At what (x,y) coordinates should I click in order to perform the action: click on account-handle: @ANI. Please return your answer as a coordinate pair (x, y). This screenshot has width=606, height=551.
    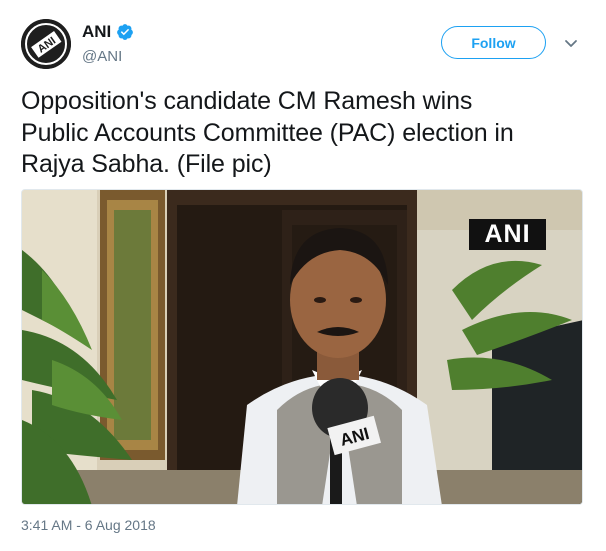
    Looking at the image, I should click on (102, 56).